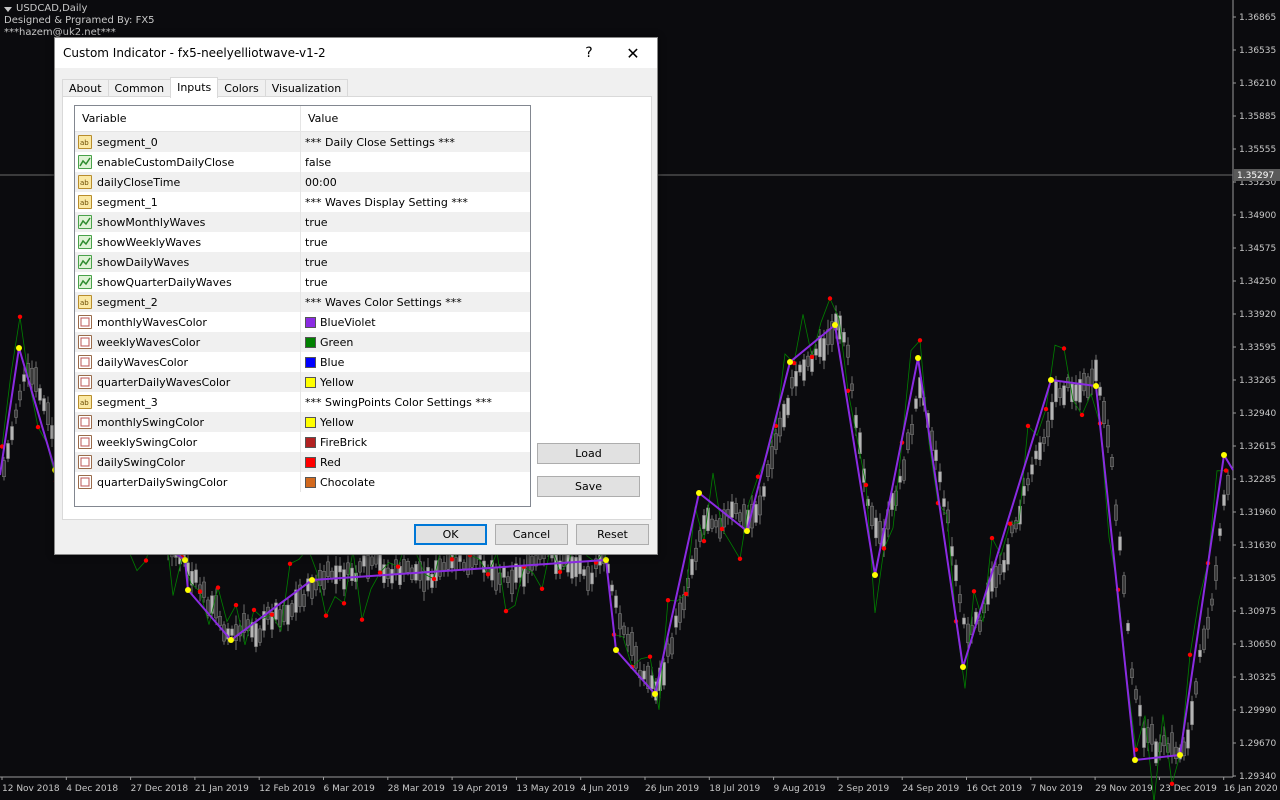 Image resolution: width=1280 pixels, height=800 pixels. What do you see at coordinates (127, 402) in the screenshot?
I see `variable-name: segment_3` at bounding box center [127, 402].